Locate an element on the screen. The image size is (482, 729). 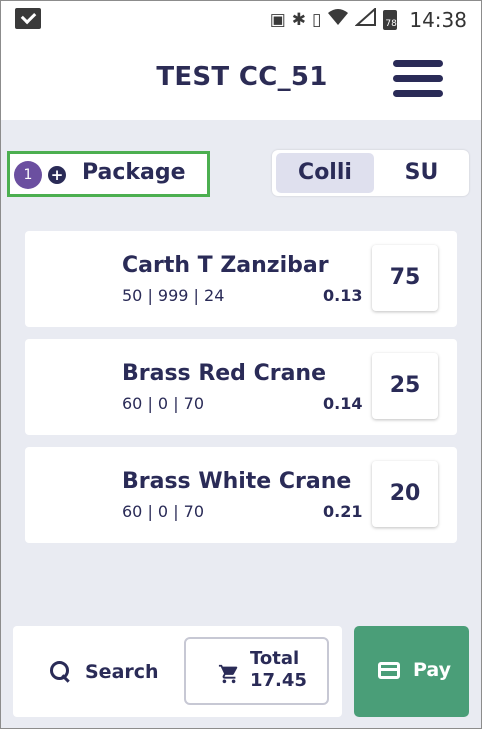
search-icon is located at coordinates (61, 672).